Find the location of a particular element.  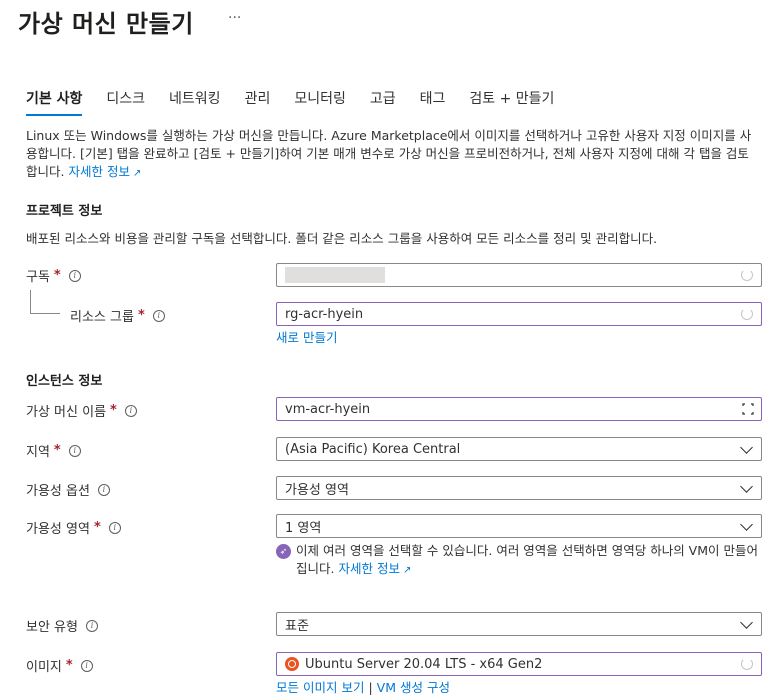

security-type-label: 보안 유형 i is located at coordinates (62, 625).